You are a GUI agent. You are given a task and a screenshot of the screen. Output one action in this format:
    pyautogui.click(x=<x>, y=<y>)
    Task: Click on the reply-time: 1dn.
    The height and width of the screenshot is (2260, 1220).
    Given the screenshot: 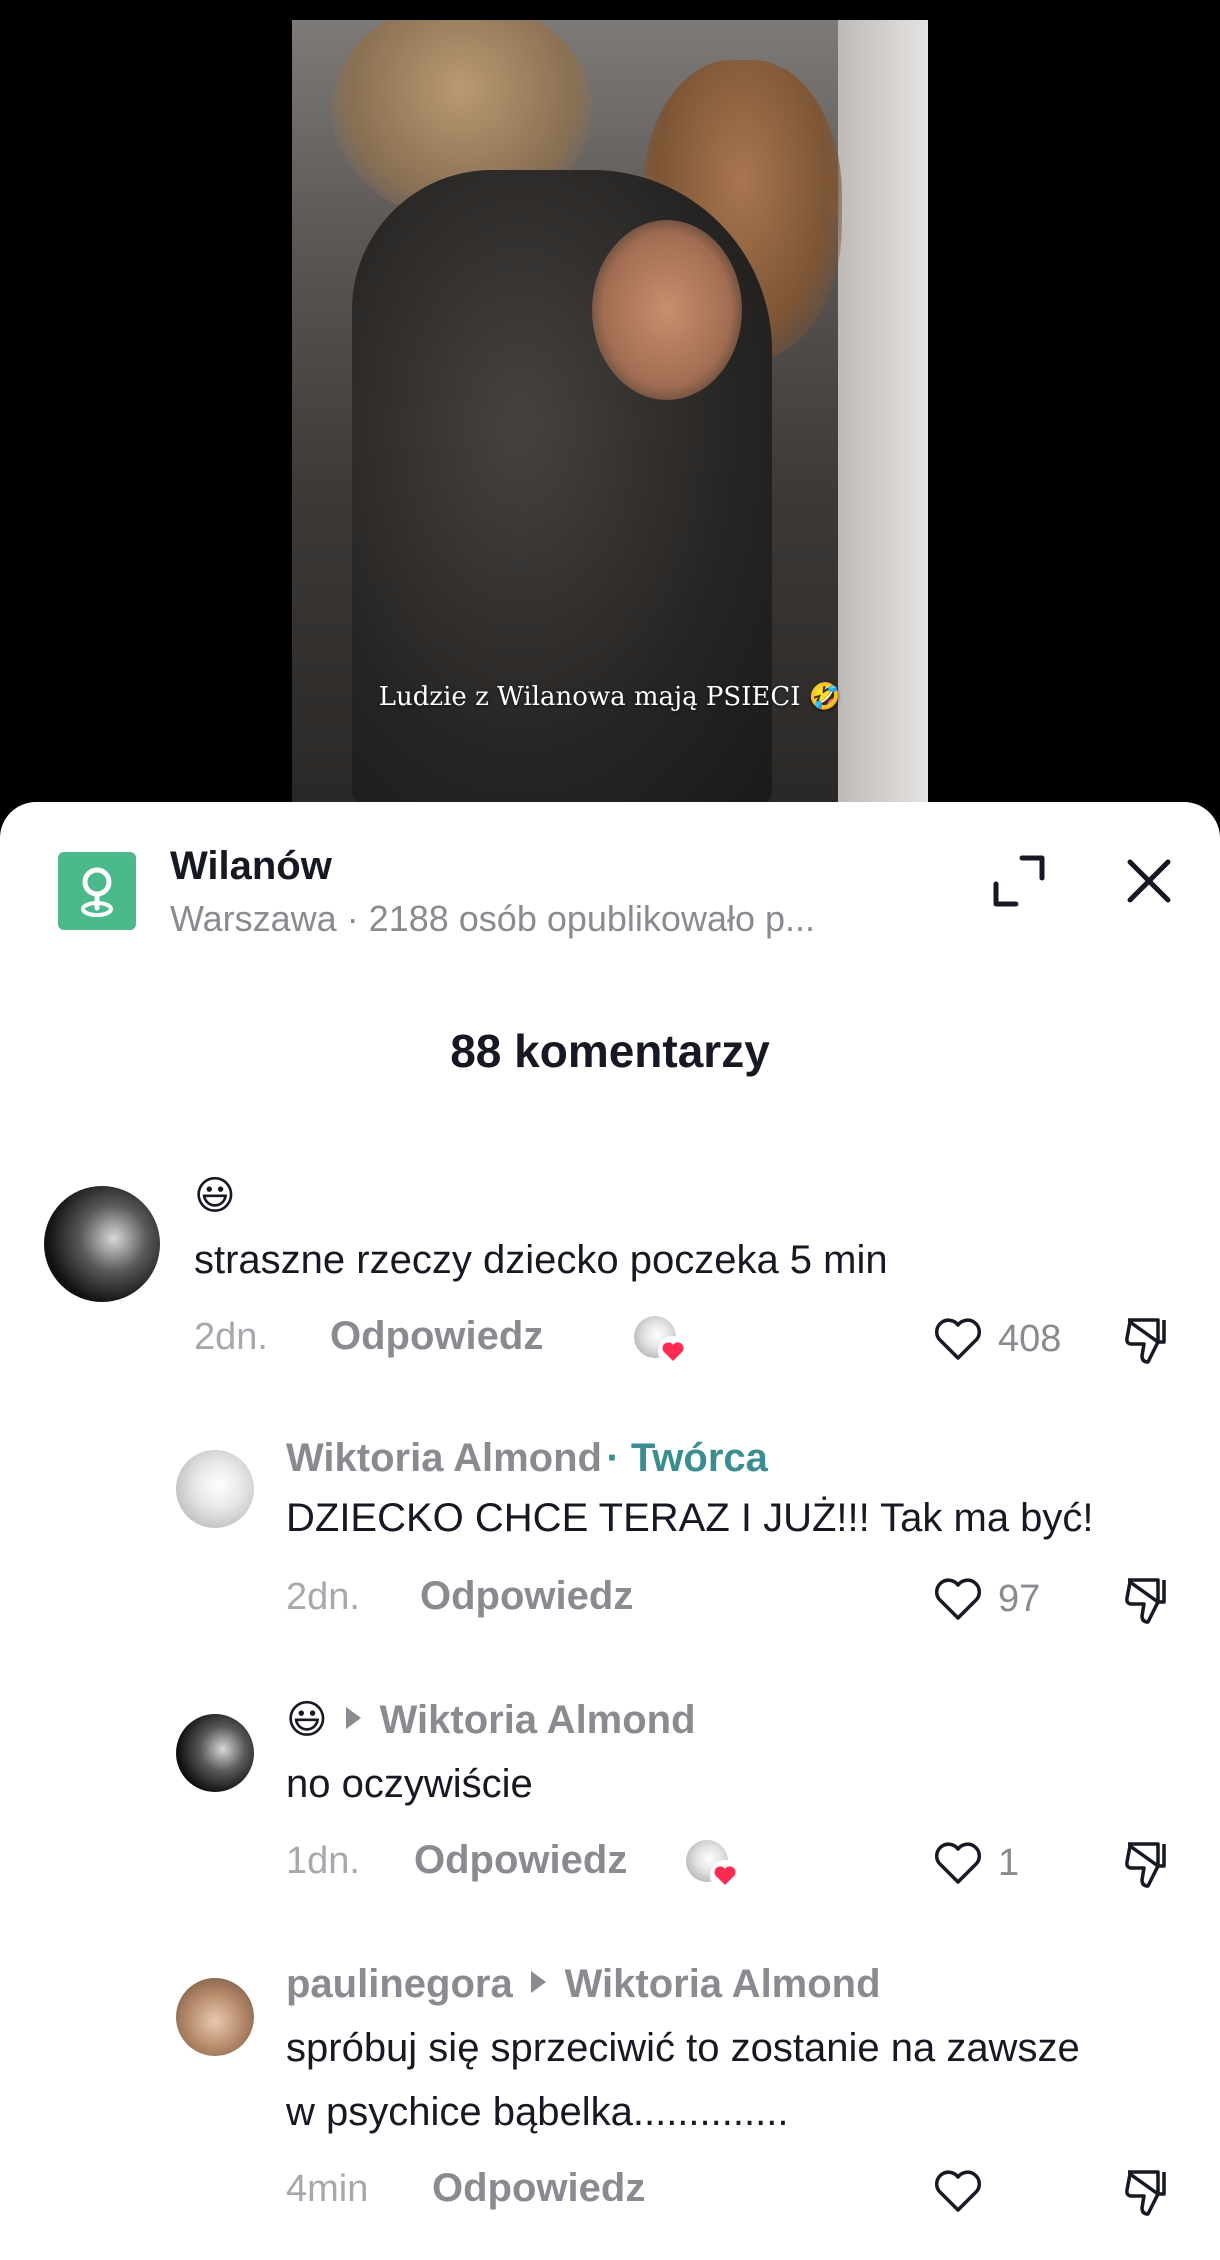 What is the action you would take?
    pyautogui.click(x=323, y=1861)
    